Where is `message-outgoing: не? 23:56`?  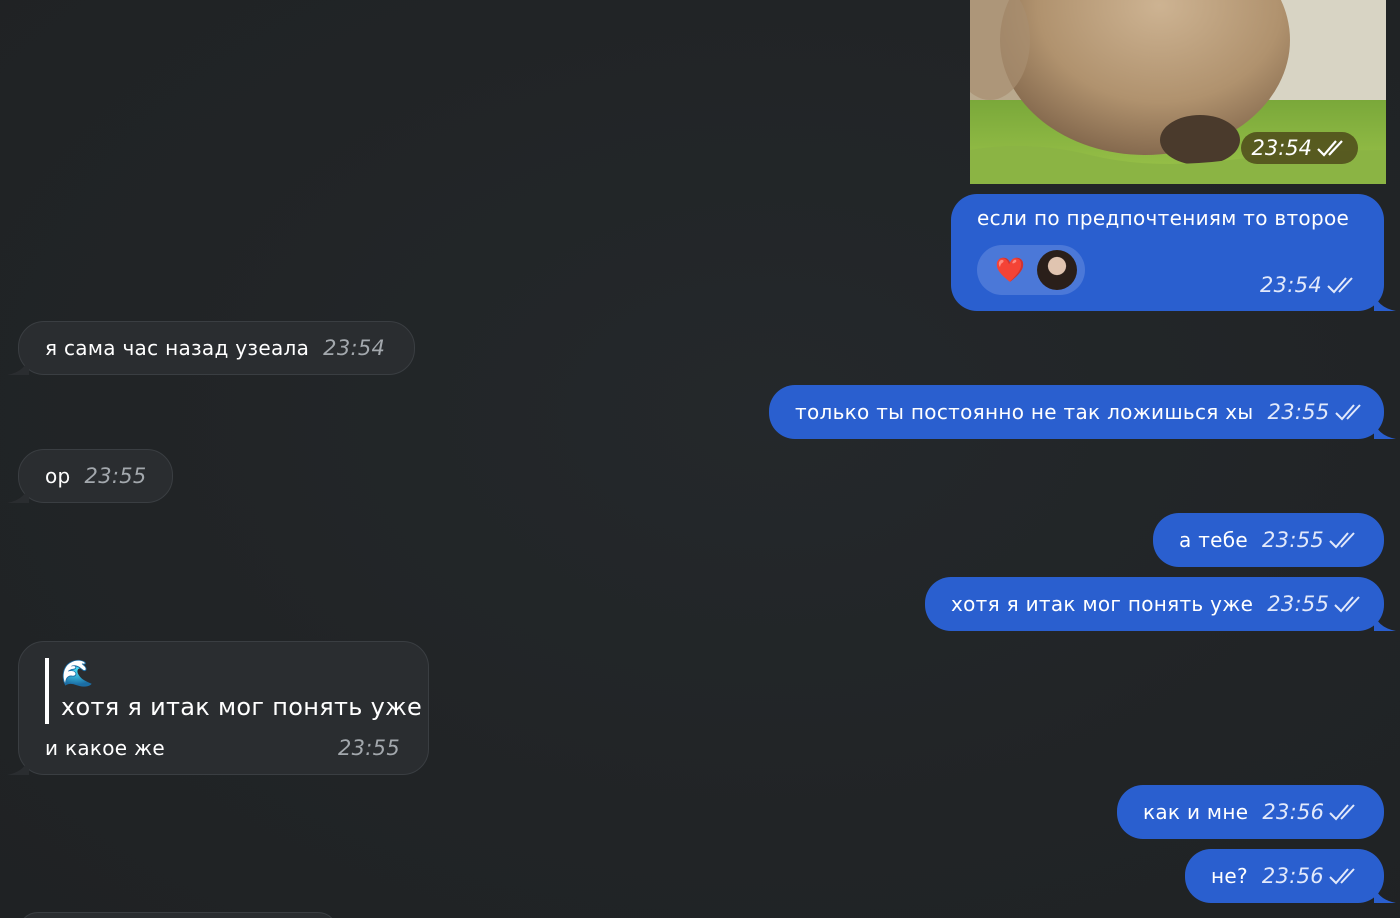
message-outgoing: не? 23:56 is located at coordinates (1290, 876).